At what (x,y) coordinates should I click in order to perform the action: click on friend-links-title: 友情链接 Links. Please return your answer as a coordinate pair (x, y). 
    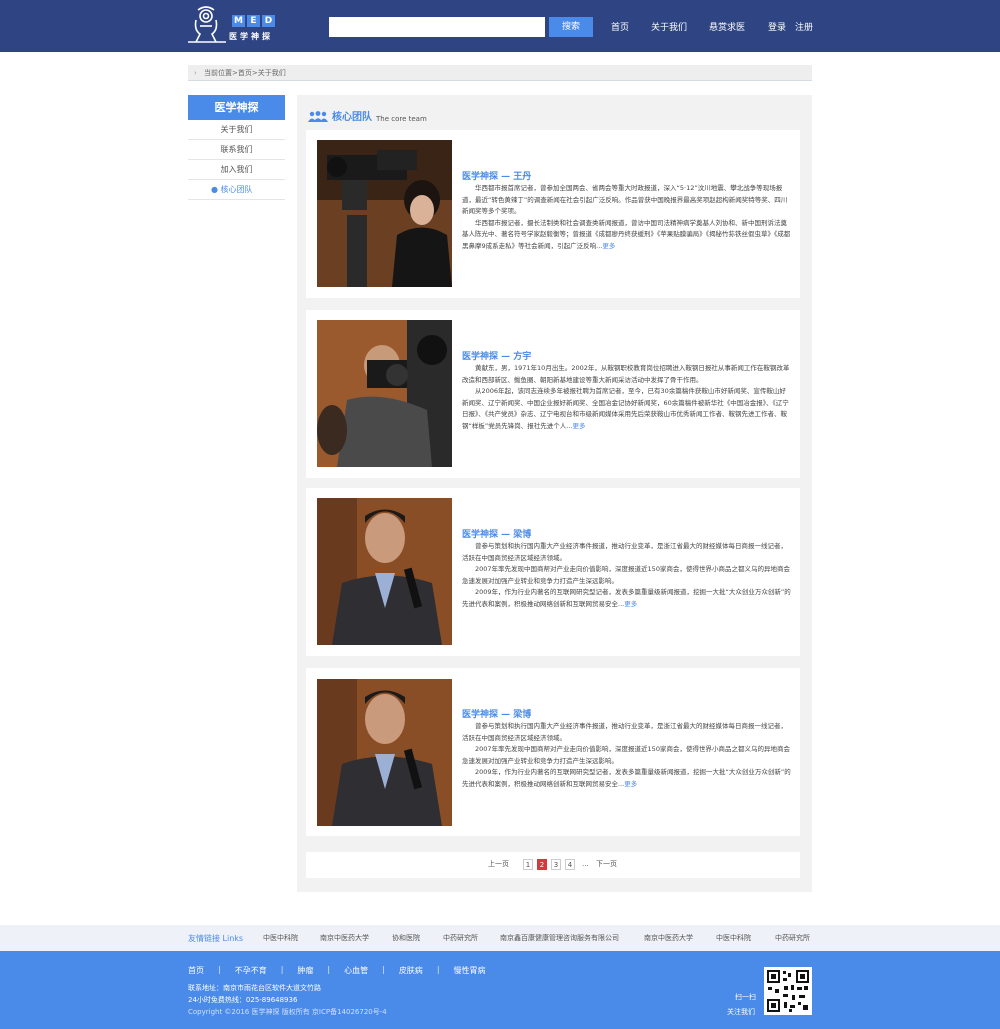
    Looking at the image, I should click on (216, 938).